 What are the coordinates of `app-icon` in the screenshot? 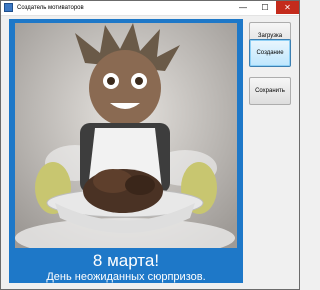 It's located at (8, 7).